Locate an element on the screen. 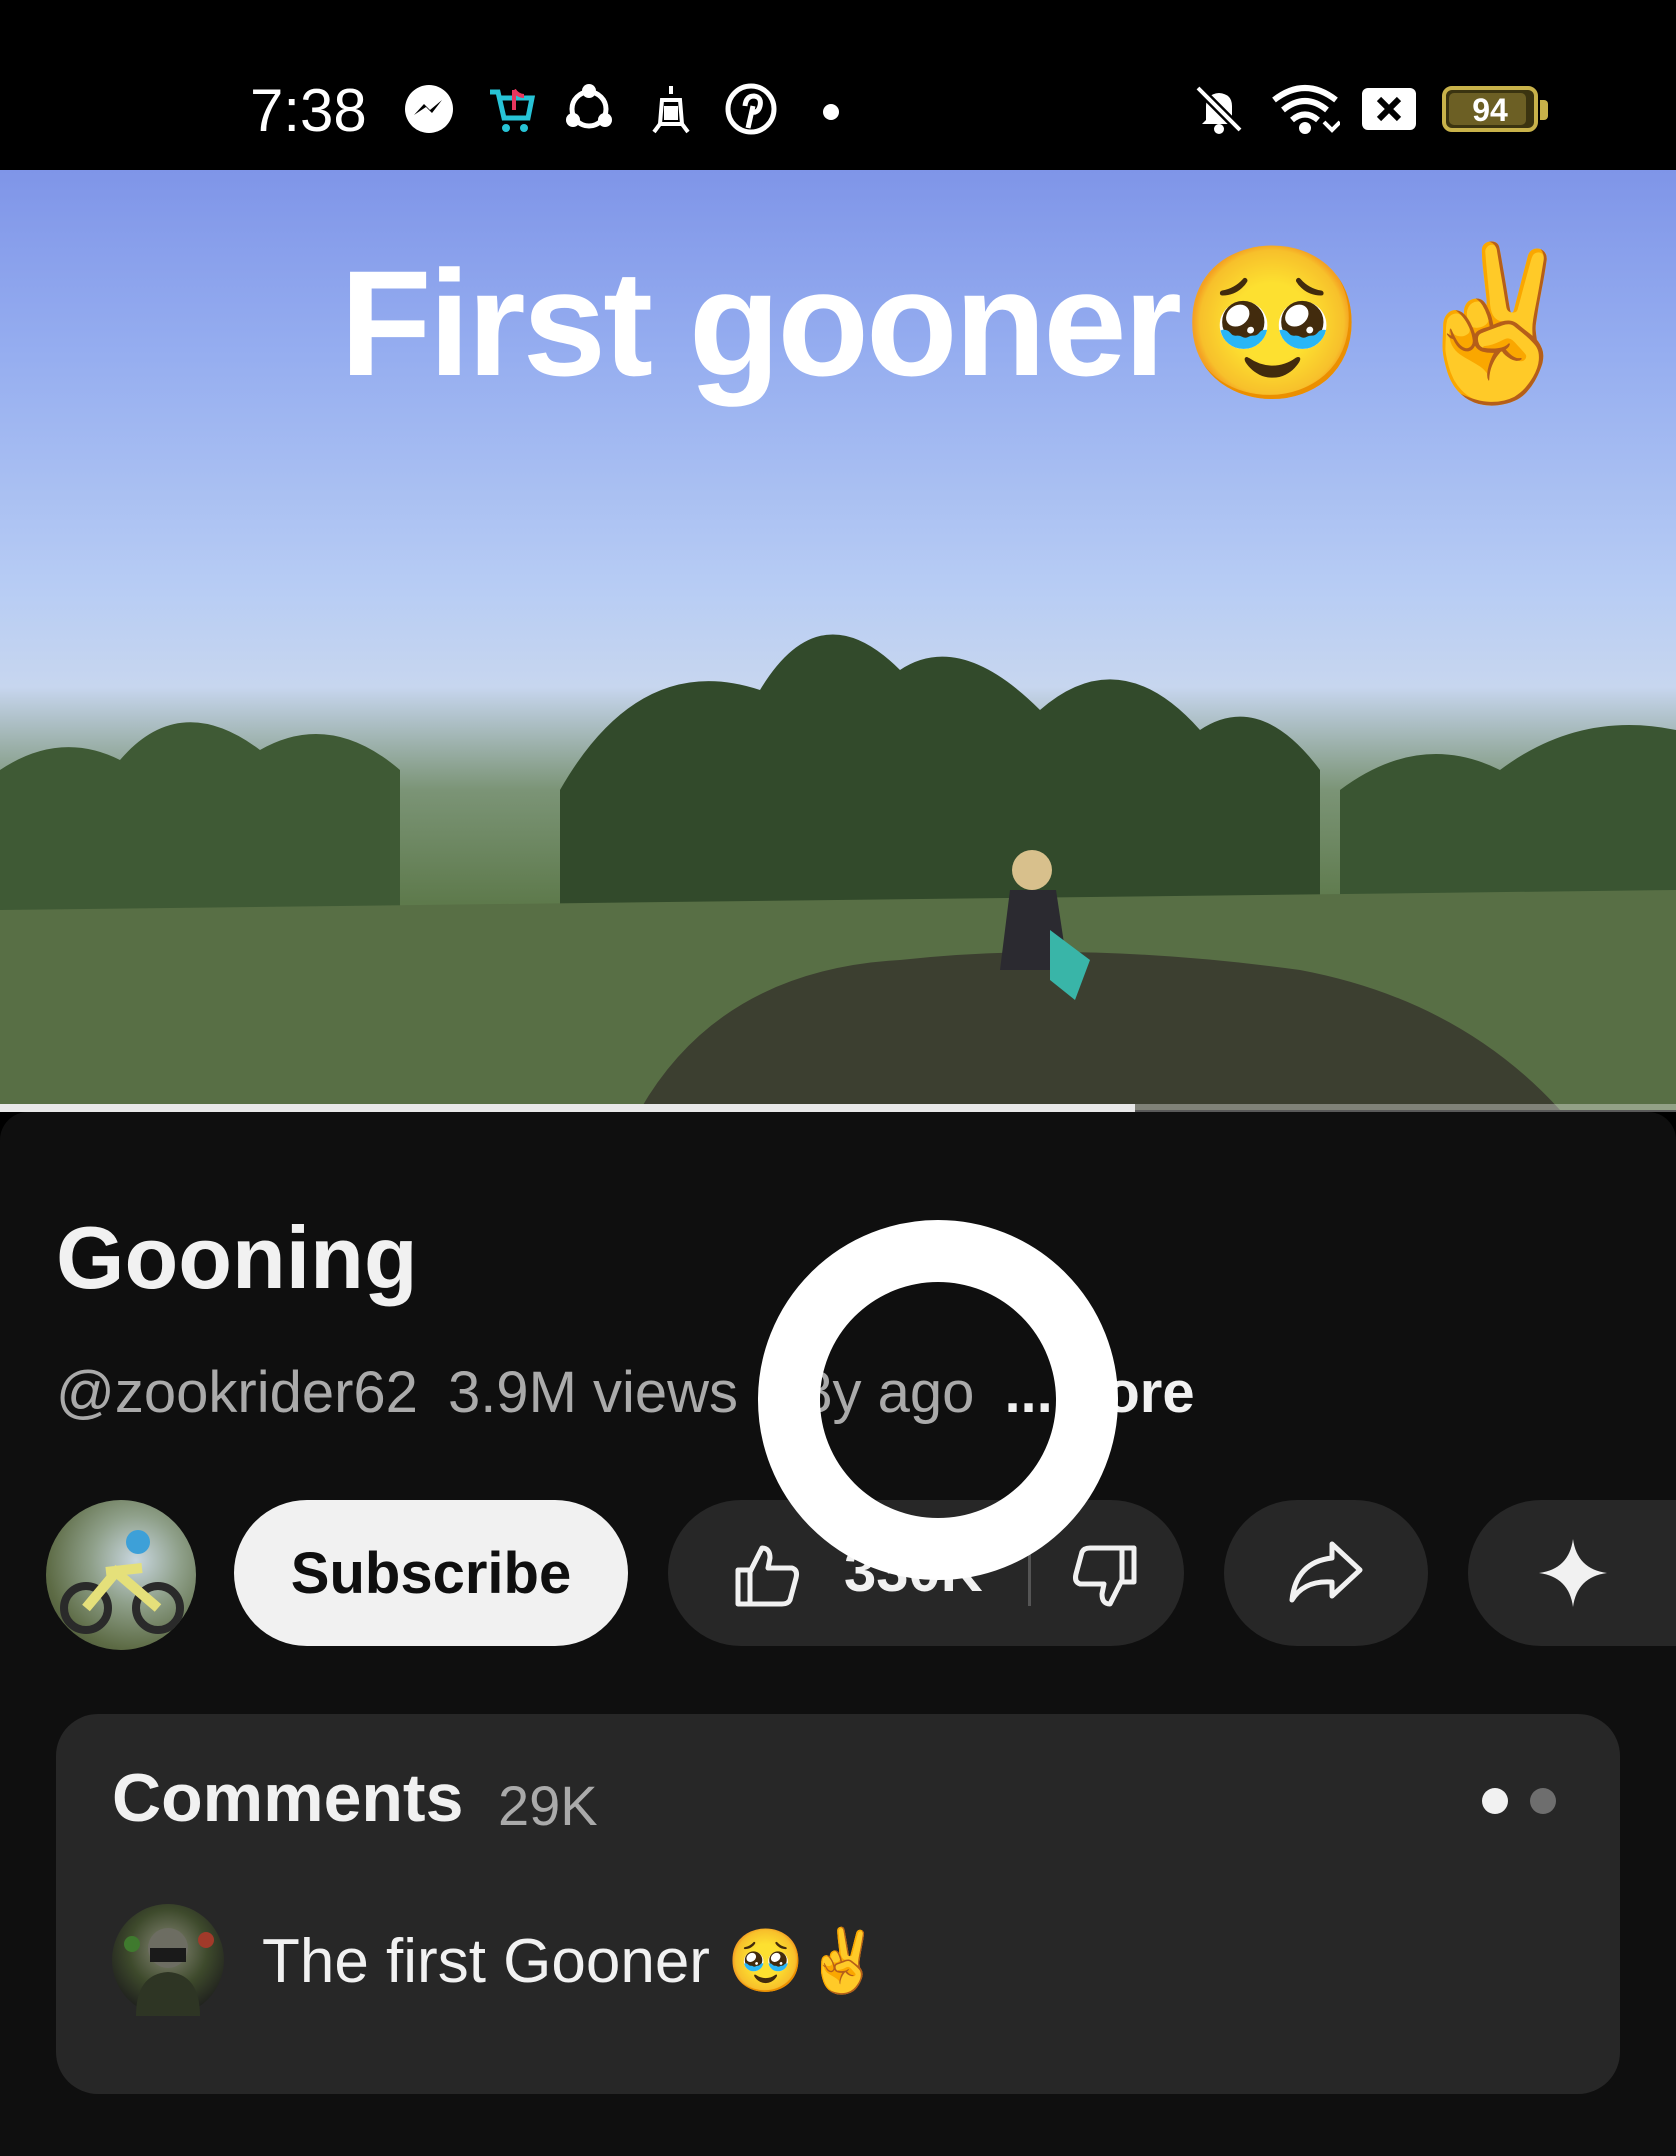 The image size is (1676, 2156). upload-age: 18y ago is located at coordinates (871, 1392).